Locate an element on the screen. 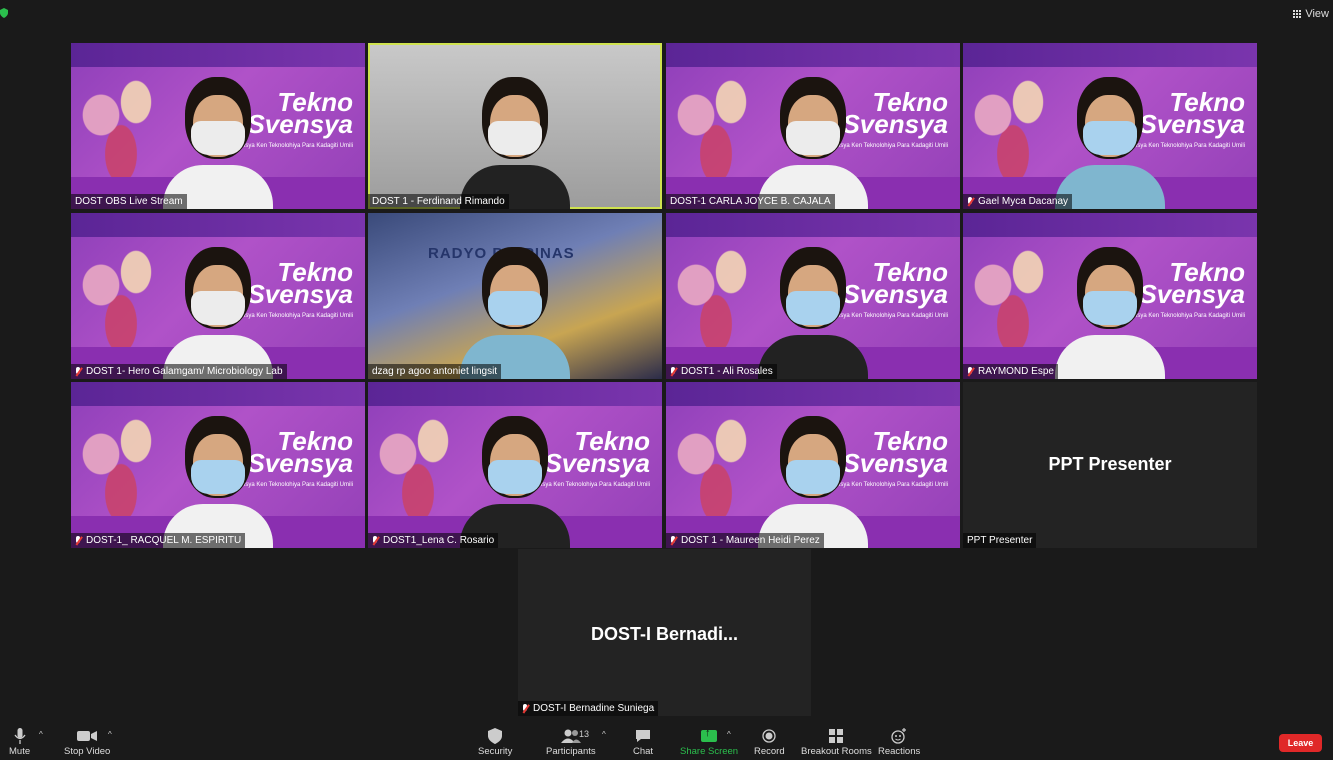  participant-tile: PPT Presenter PPT Presenter is located at coordinates (1110, 465).